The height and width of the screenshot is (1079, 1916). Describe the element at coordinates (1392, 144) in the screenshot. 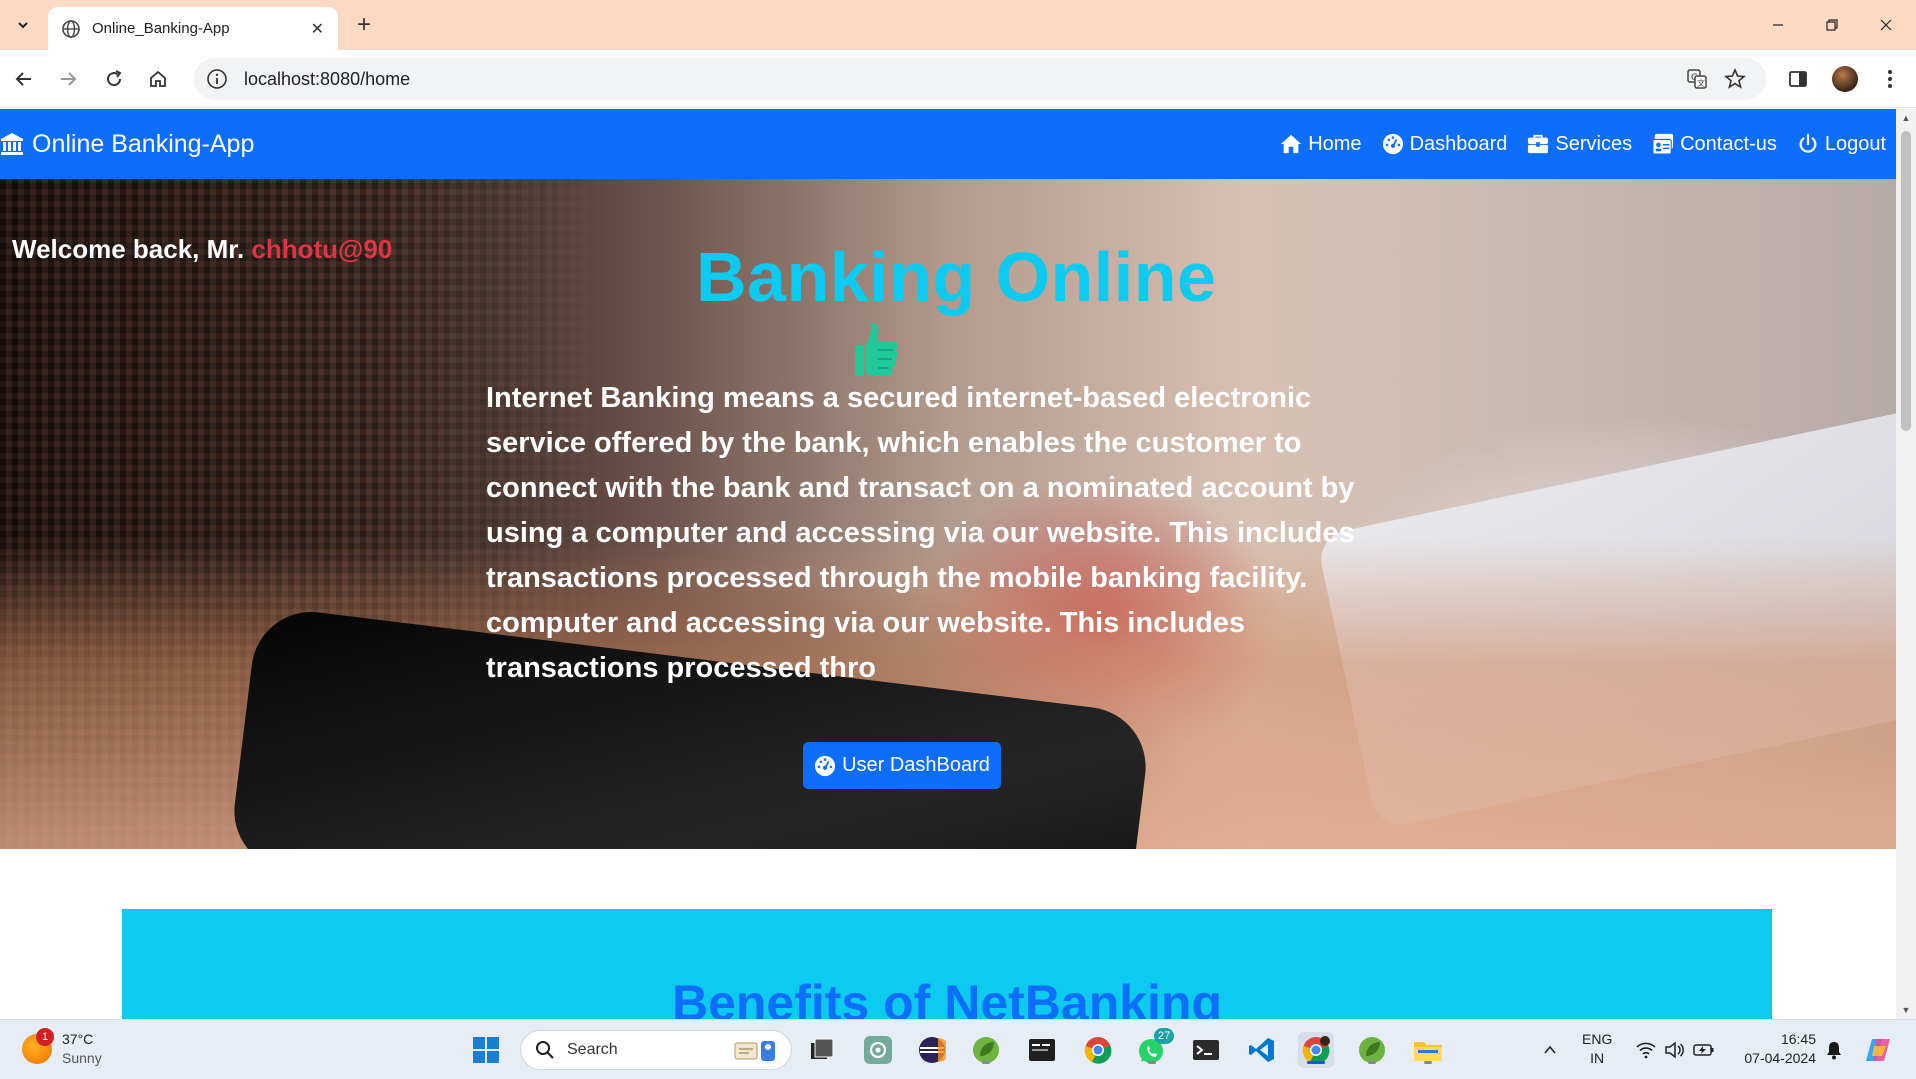

I see `dashboard-gauge-icon` at that location.